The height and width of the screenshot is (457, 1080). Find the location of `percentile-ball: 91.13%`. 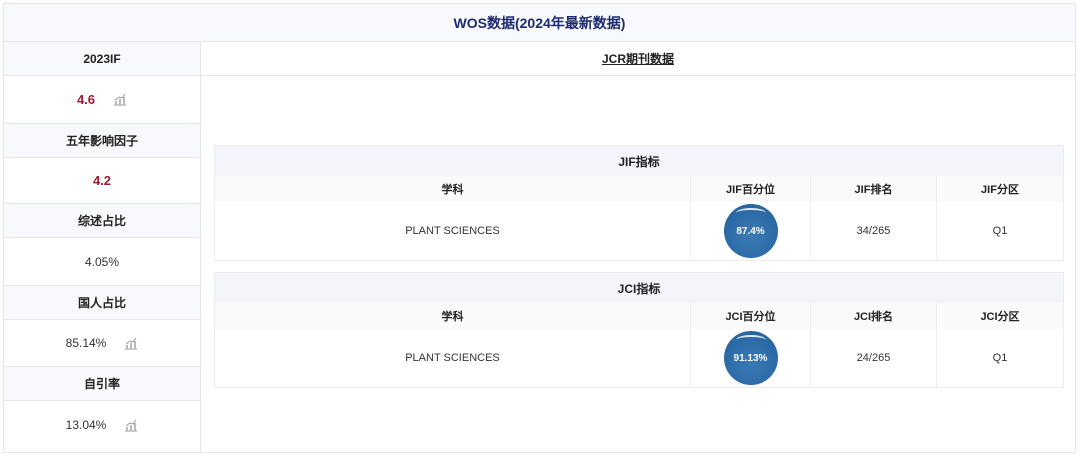

percentile-ball: 91.13% is located at coordinates (750, 358).